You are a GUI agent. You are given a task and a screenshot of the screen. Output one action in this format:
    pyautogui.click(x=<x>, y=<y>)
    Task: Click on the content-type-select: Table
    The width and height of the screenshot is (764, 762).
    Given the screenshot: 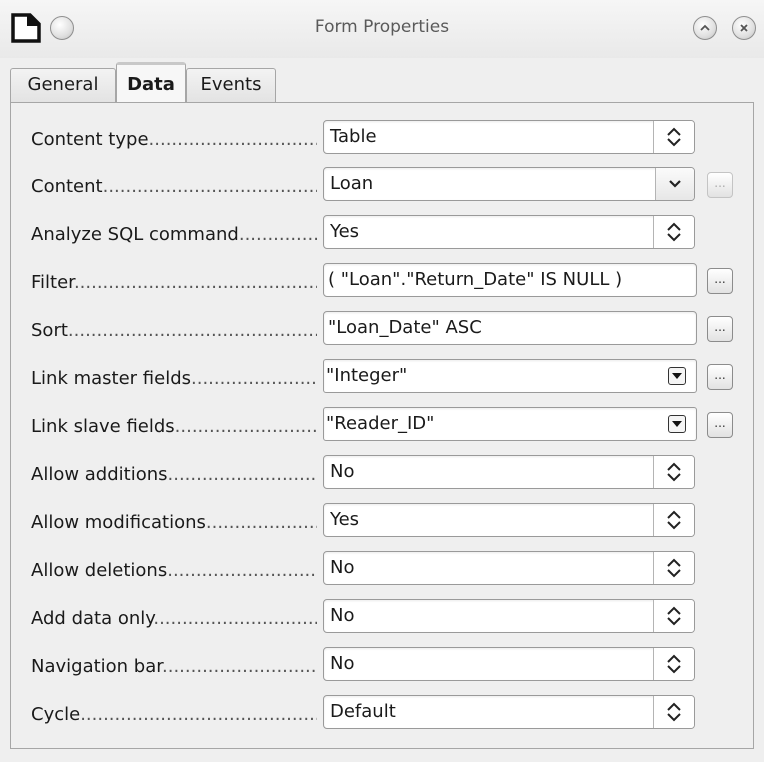 What is the action you would take?
    pyautogui.click(x=509, y=137)
    